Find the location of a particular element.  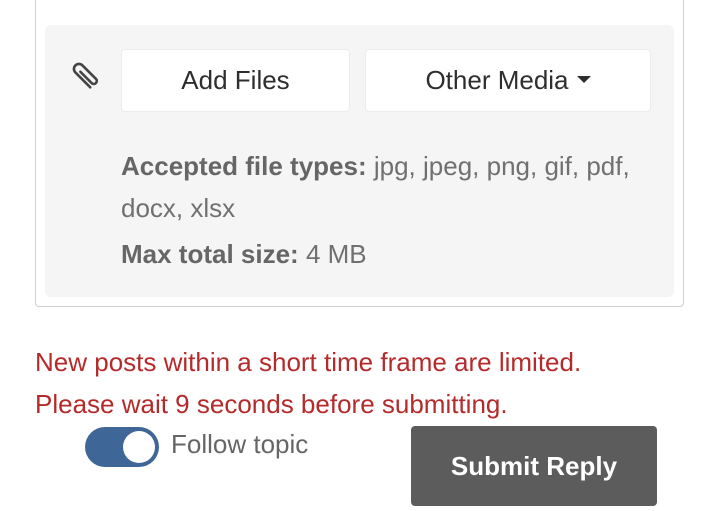

paperclip-icon is located at coordinates (86, 76).